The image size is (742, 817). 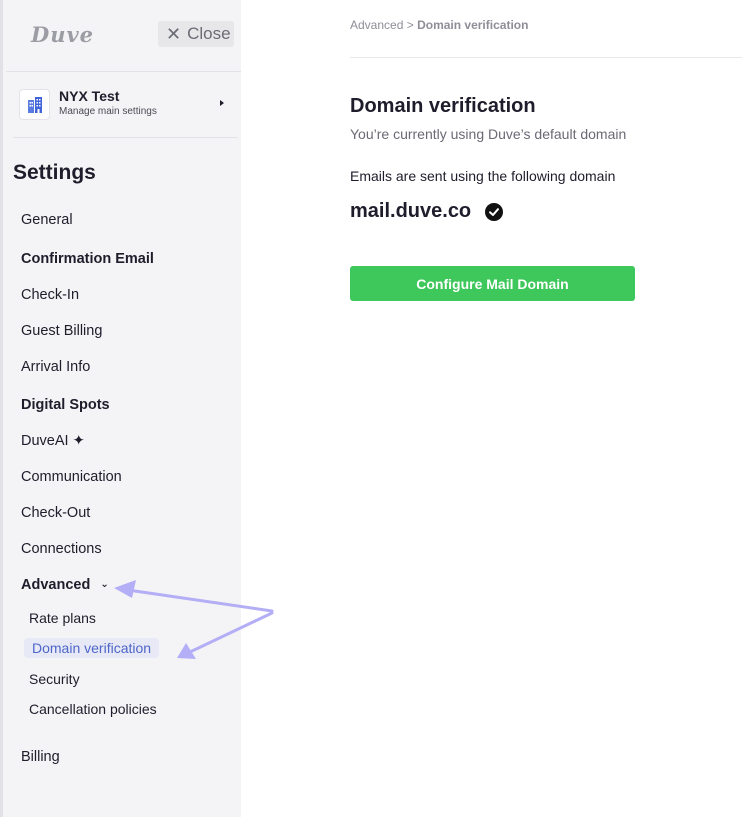 I want to click on sidebar-item-label: Advanced, so click(x=56, y=585).